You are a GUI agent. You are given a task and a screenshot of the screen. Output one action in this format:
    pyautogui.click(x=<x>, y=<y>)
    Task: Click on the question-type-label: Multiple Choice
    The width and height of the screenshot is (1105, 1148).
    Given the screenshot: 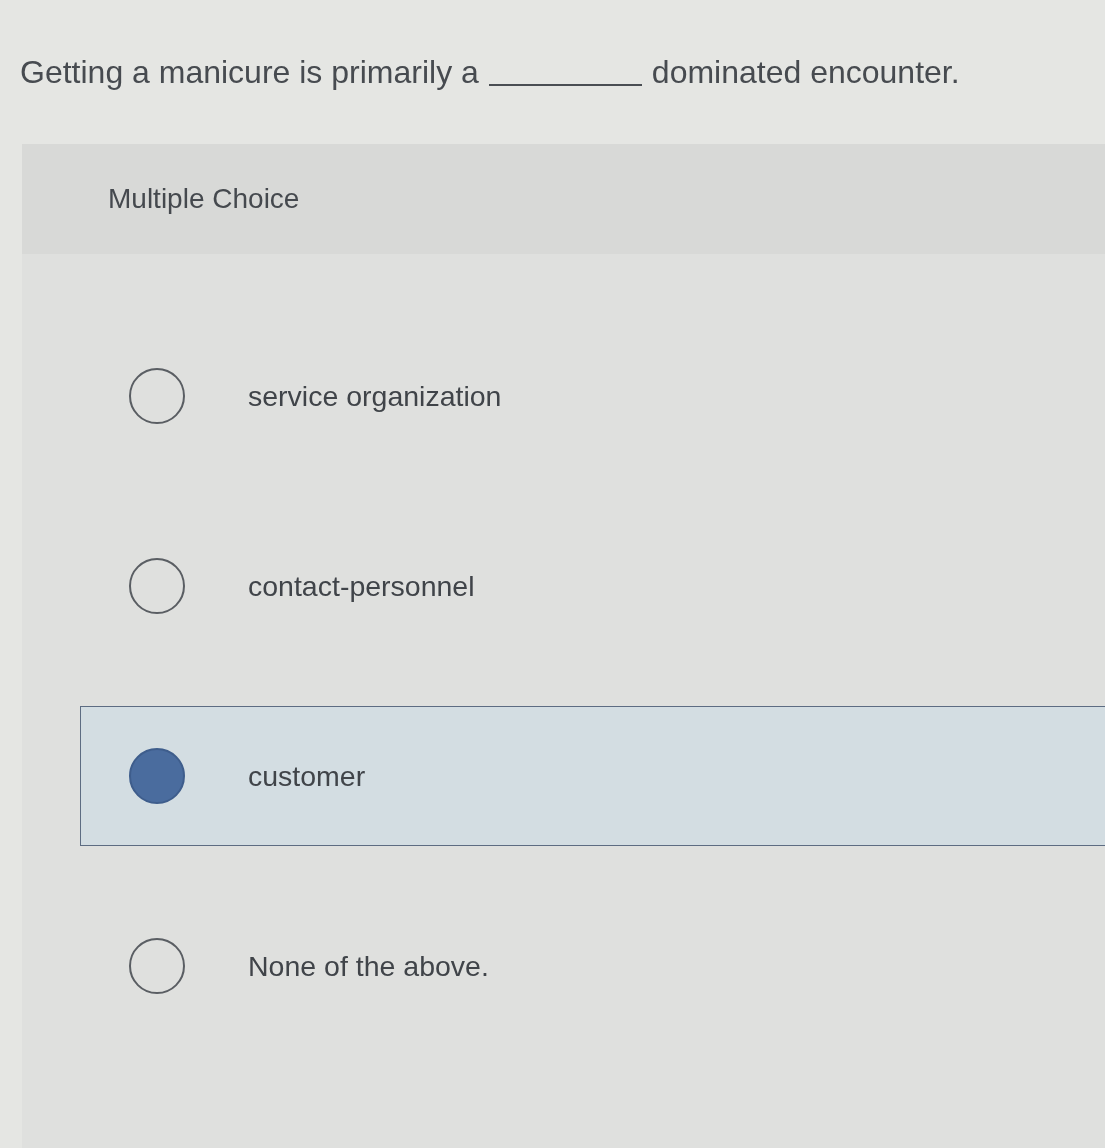 What is the action you would take?
    pyautogui.click(x=204, y=199)
    